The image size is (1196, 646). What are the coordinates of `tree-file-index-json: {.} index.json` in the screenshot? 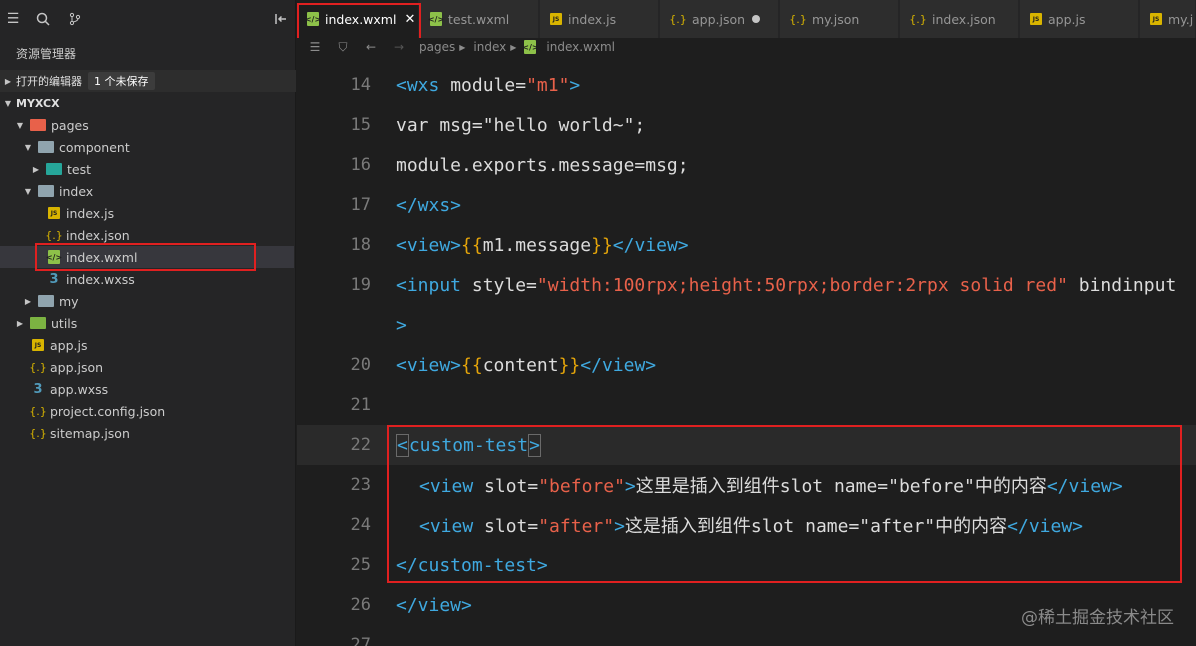 It's located at (147, 235).